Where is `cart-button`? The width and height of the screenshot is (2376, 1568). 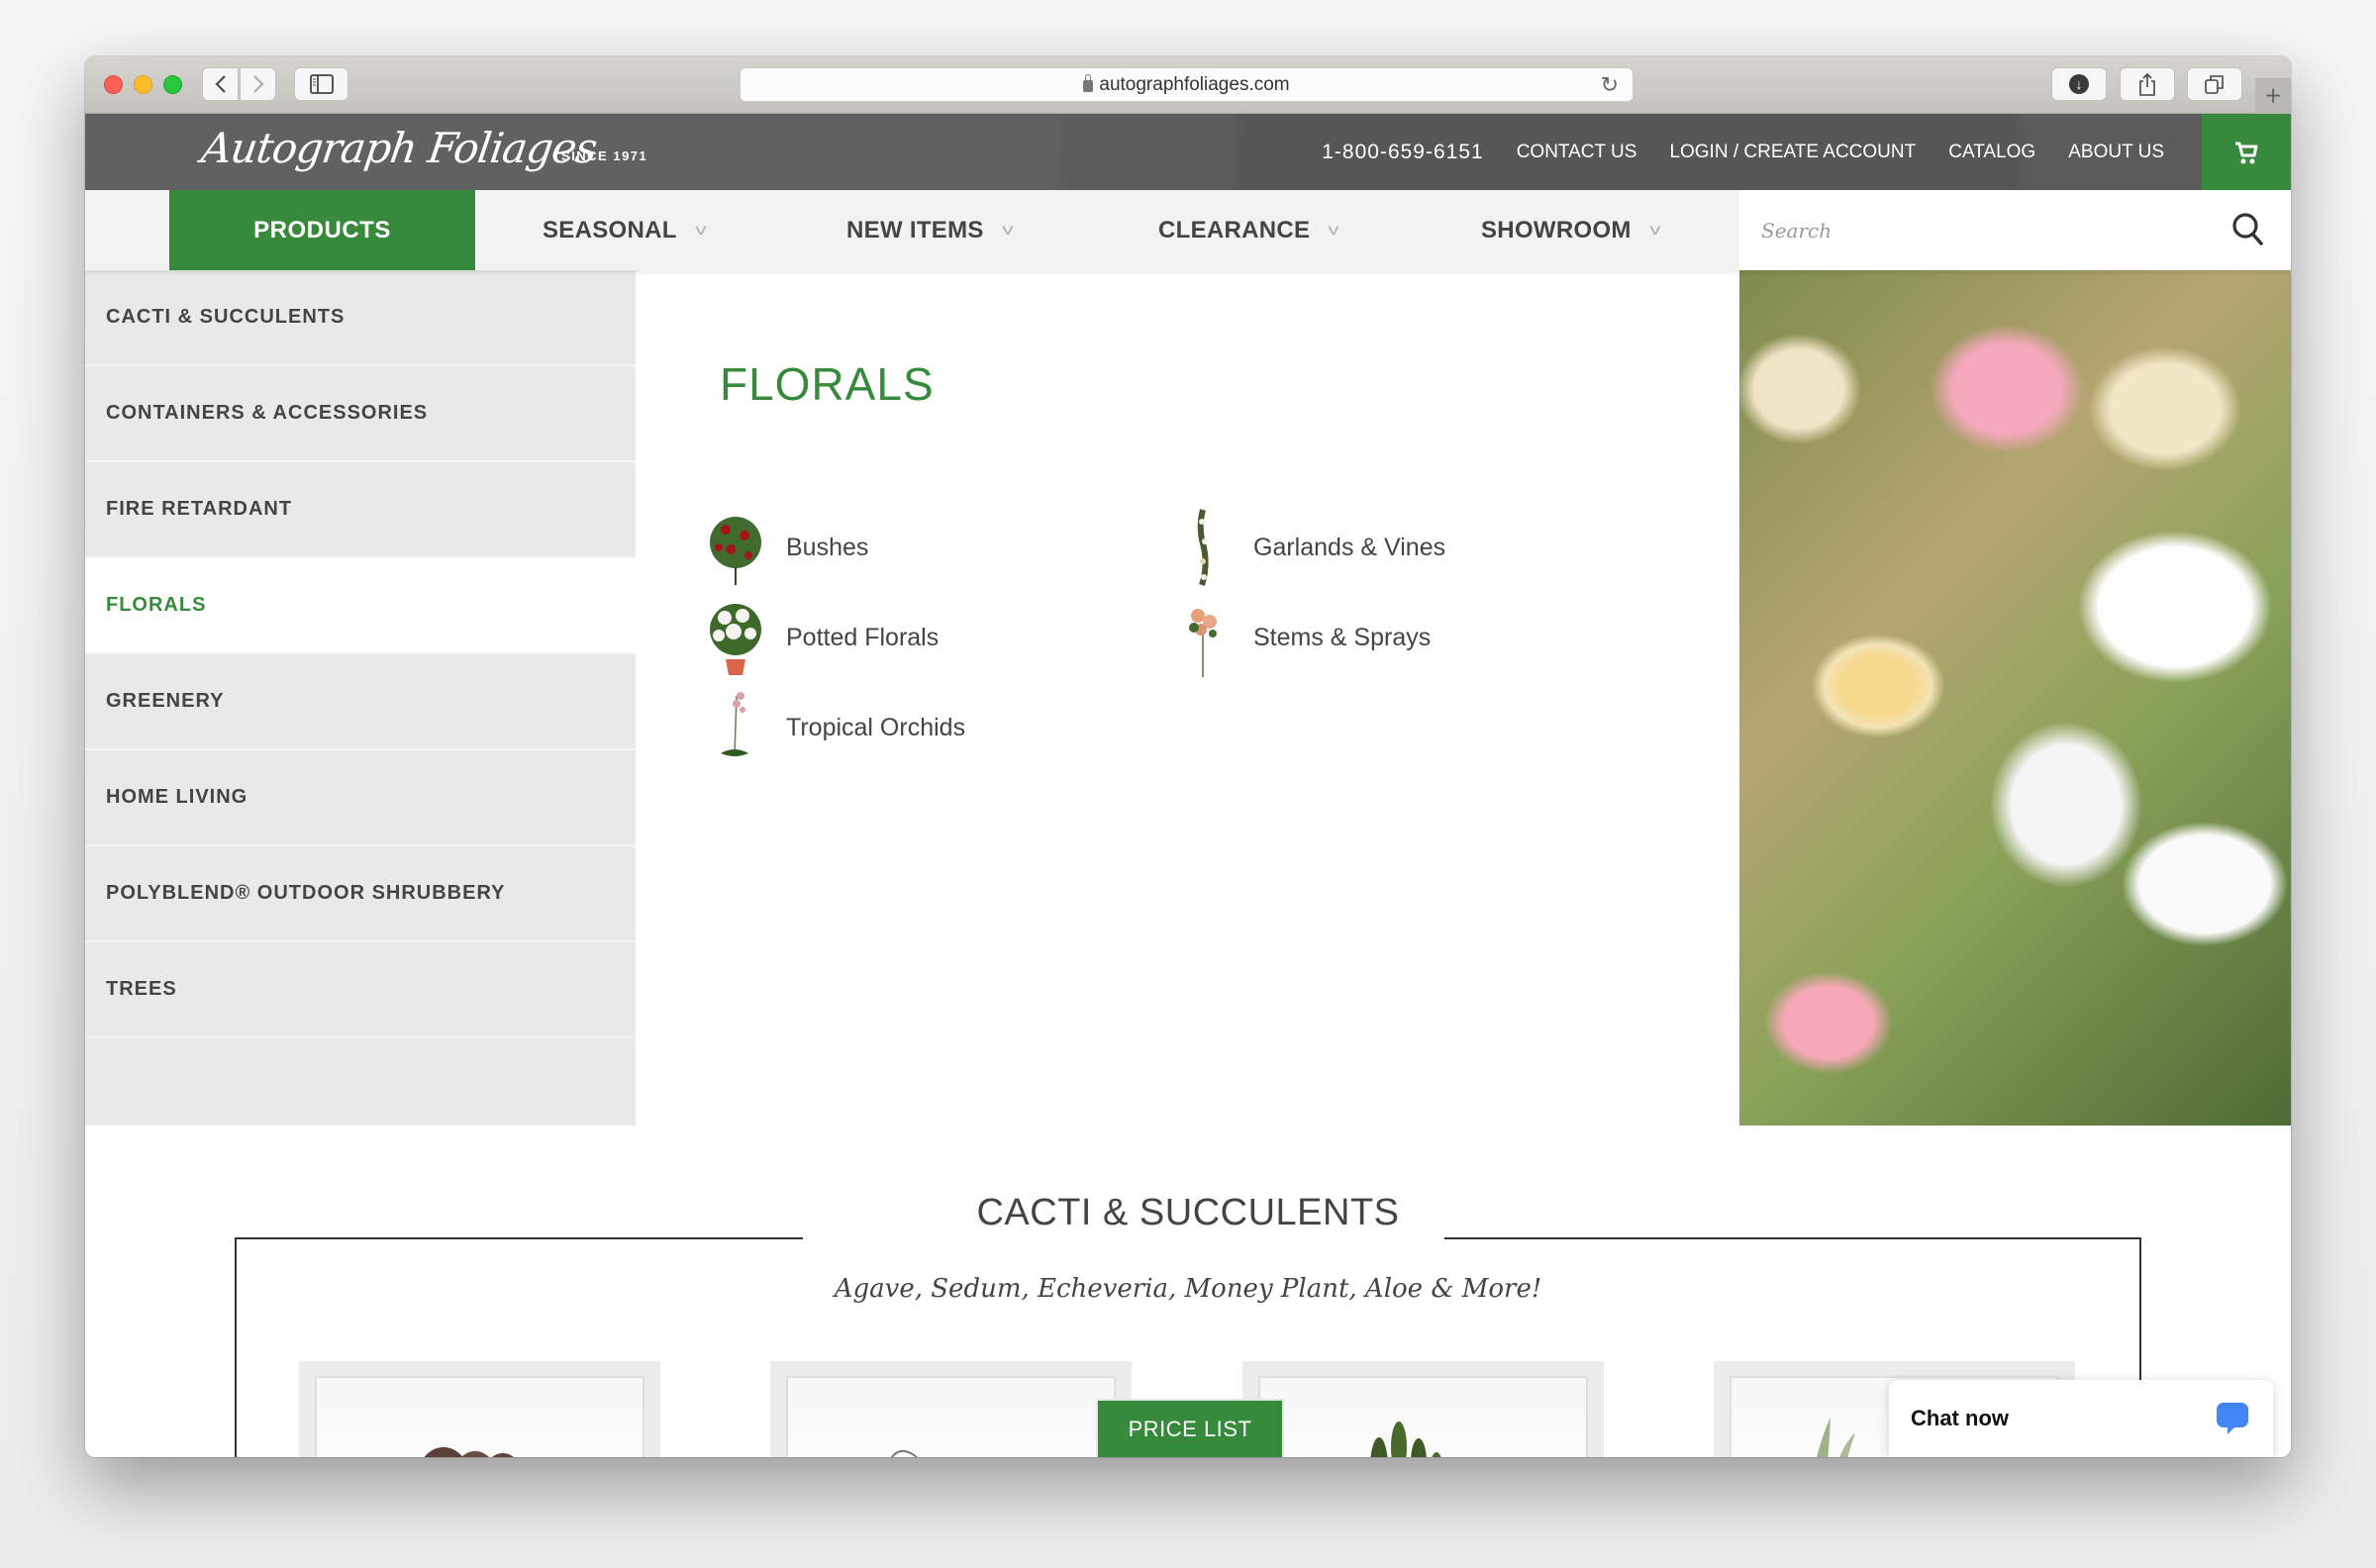 cart-button is located at coordinates (2246, 152).